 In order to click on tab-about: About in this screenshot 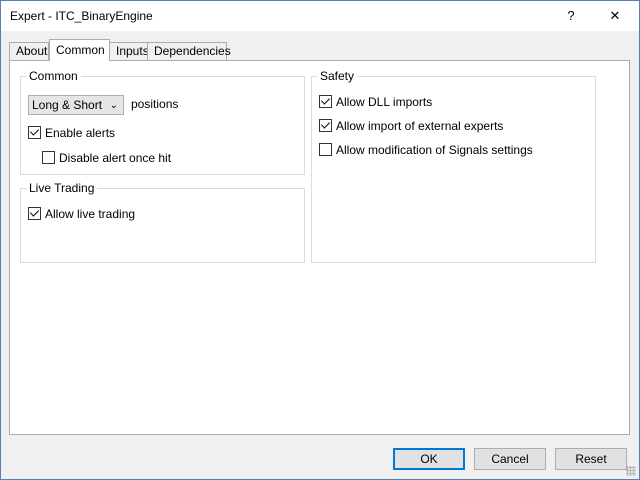, I will do `click(29, 51)`.